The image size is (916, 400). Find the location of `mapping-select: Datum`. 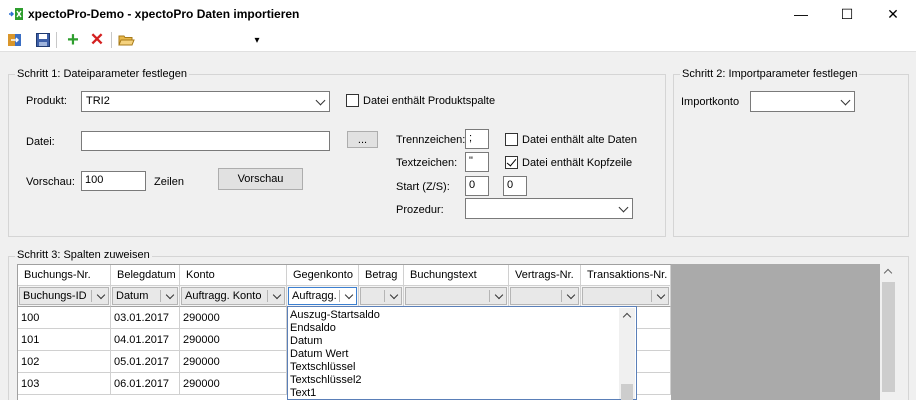

mapping-select: Datum is located at coordinates (145, 296).